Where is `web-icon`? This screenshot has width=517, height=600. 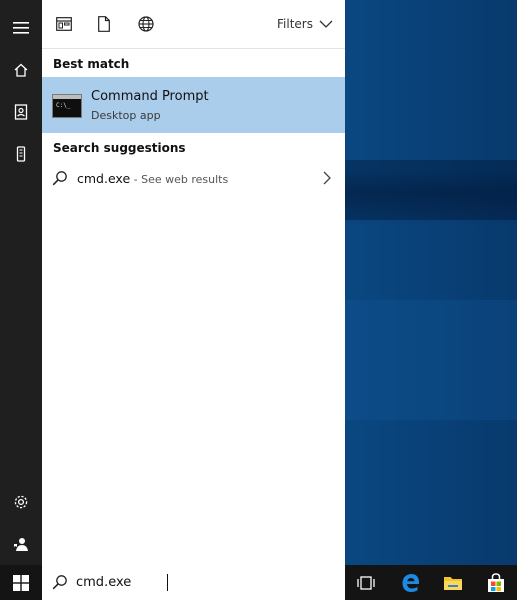 web-icon is located at coordinates (146, 24).